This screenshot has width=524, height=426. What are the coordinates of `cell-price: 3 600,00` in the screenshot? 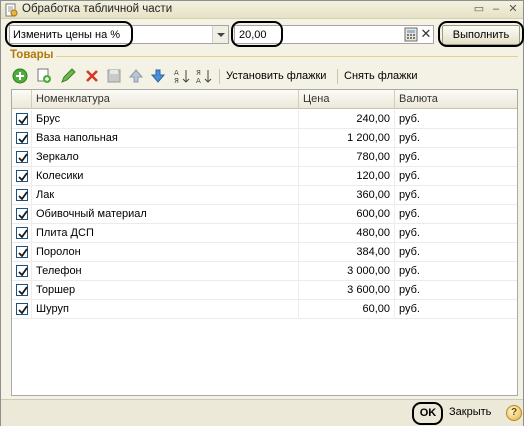 It's located at (347, 290).